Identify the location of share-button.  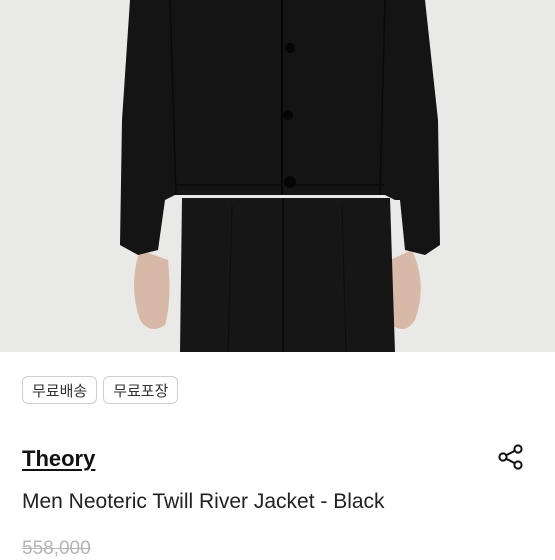
(511, 457).